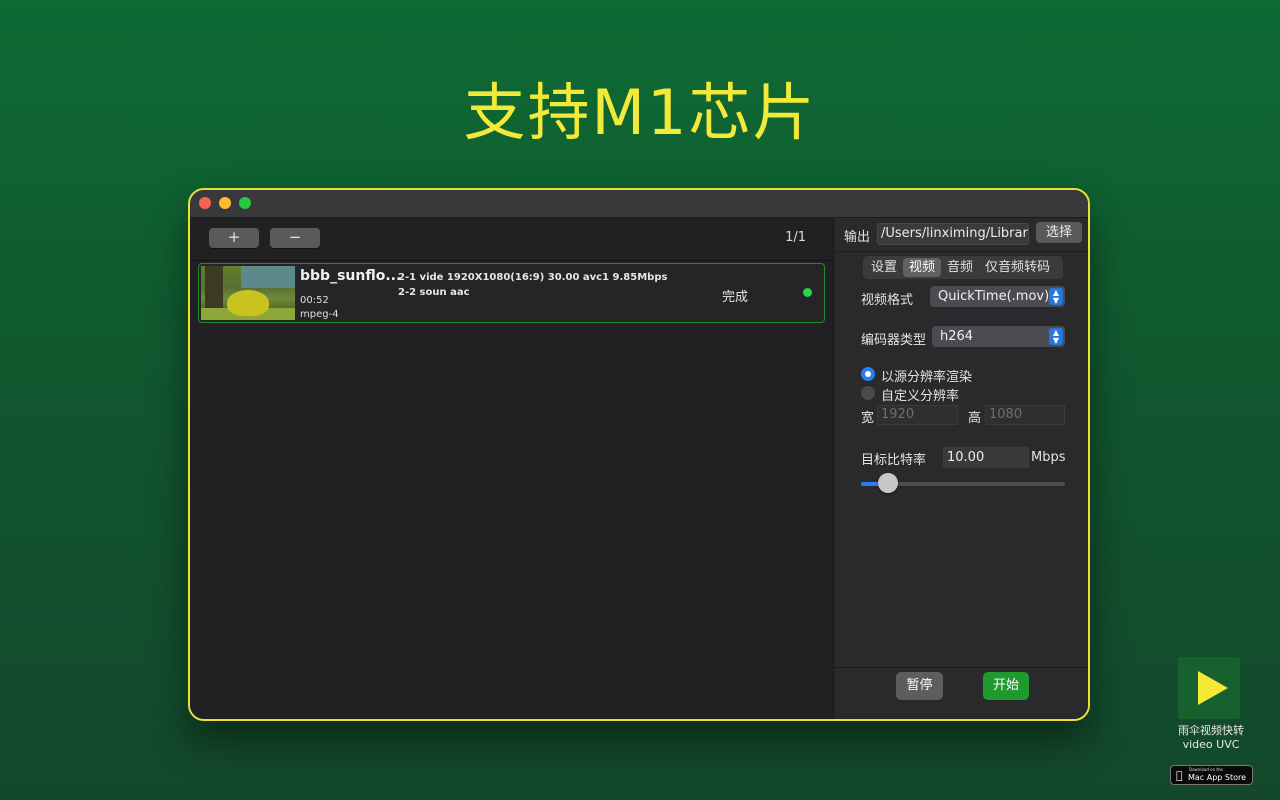  Describe the element at coordinates (884, 267) in the screenshot. I see `tab-settings: 设置` at that location.